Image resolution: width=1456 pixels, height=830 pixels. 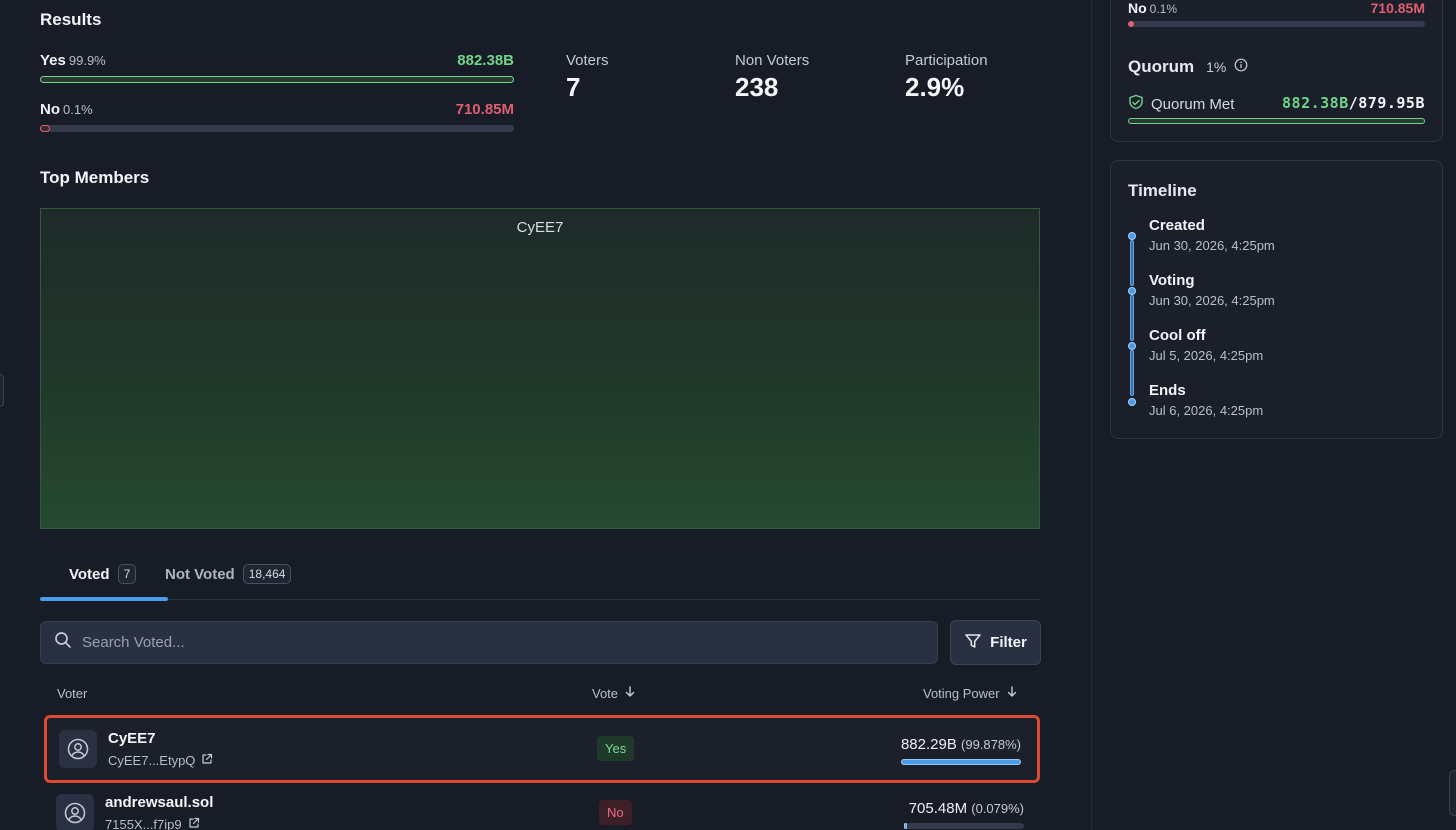 What do you see at coordinates (928, 744) in the screenshot?
I see `voting-power-value: 882.29B` at bounding box center [928, 744].